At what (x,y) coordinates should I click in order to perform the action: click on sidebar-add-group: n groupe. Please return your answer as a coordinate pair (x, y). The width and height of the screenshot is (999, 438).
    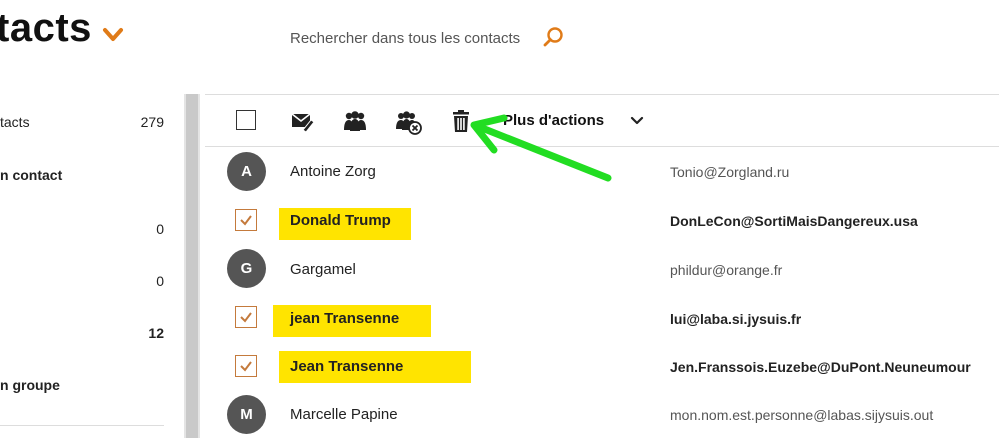
    Looking at the image, I should click on (30, 385).